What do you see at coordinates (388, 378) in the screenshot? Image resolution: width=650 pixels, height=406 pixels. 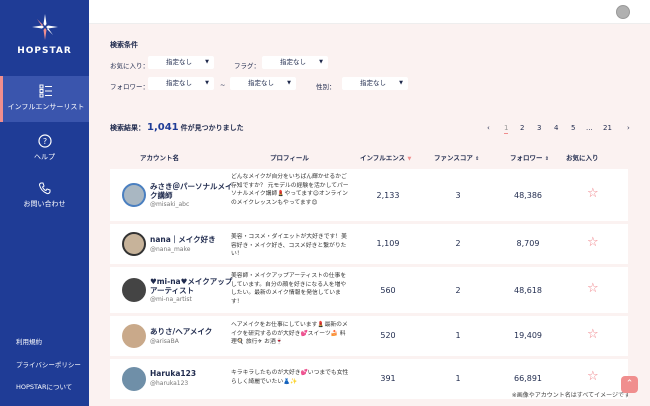 I see `influence-value: 391` at bounding box center [388, 378].